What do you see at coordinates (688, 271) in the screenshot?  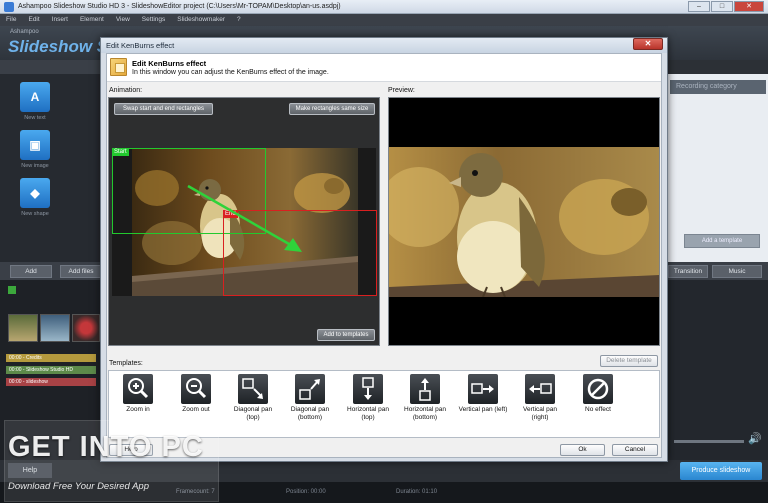 I see `transition-button: Transition` at bounding box center [688, 271].